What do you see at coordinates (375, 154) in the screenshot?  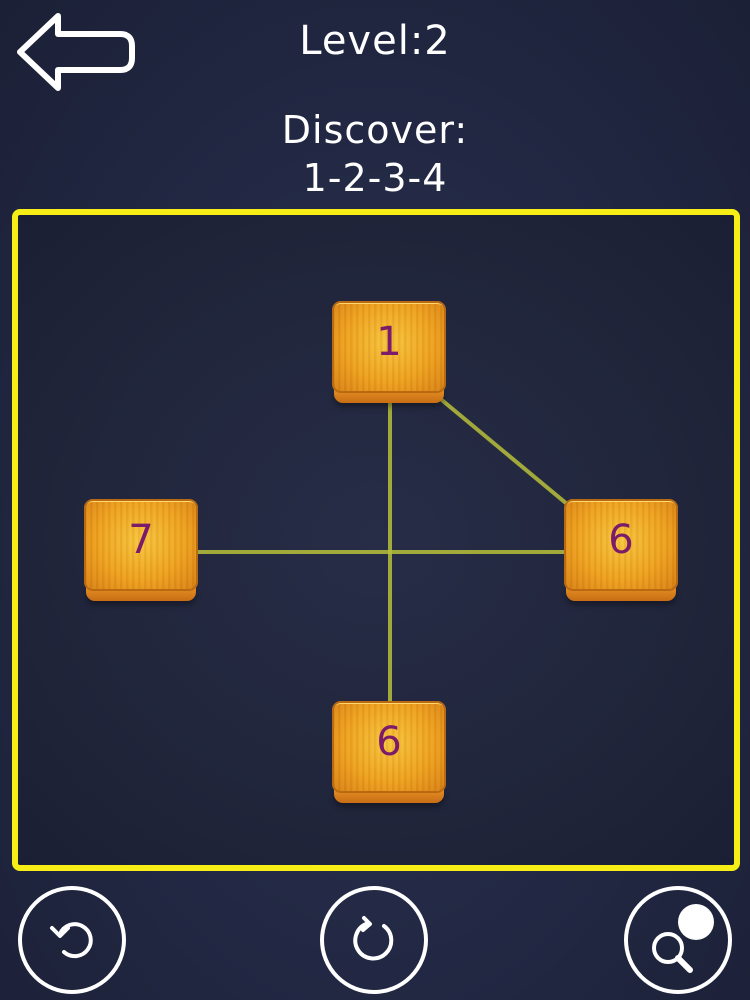 I see `discover-panel: Discover: 1-2-3-4` at bounding box center [375, 154].